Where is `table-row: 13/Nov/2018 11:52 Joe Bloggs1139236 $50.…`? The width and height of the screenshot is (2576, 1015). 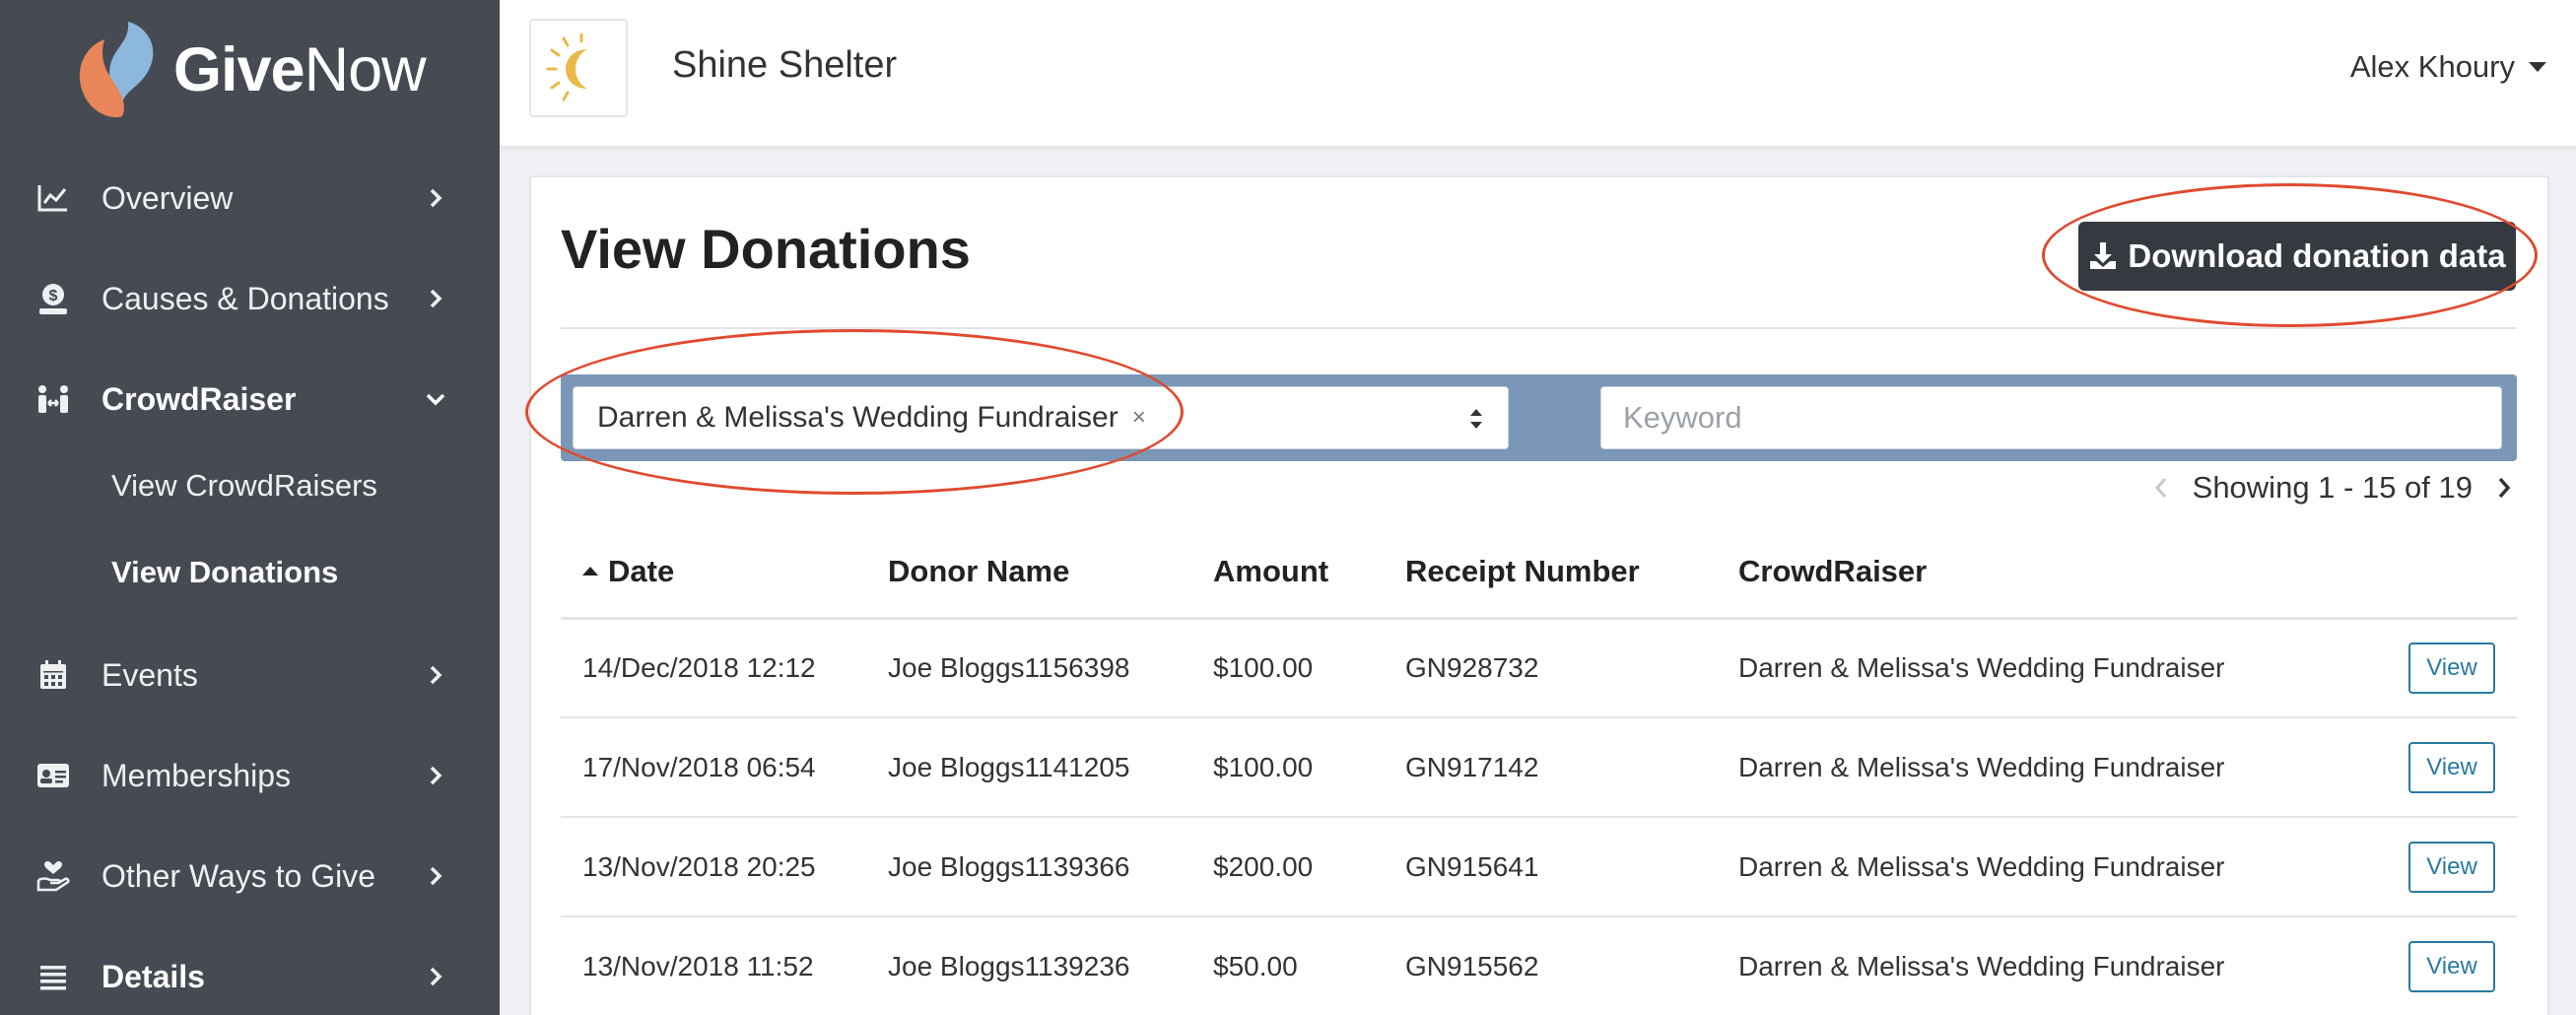 table-row: 13/Nov/2018 11:52 Joe Bloggs1139236 $50.… is located at coordinates (1539, 965).